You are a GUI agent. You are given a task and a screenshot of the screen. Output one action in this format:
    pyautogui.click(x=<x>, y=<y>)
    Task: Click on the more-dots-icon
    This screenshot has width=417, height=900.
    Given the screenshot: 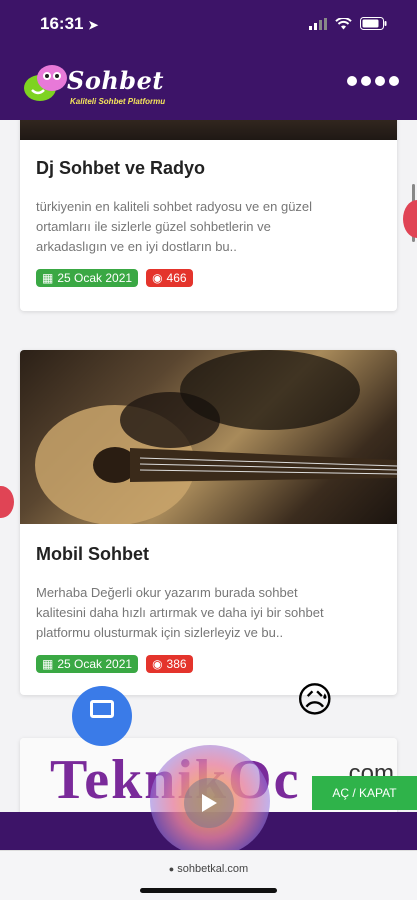 What is the action you would take?
    pyautogui.click(x=373, y=81)
    